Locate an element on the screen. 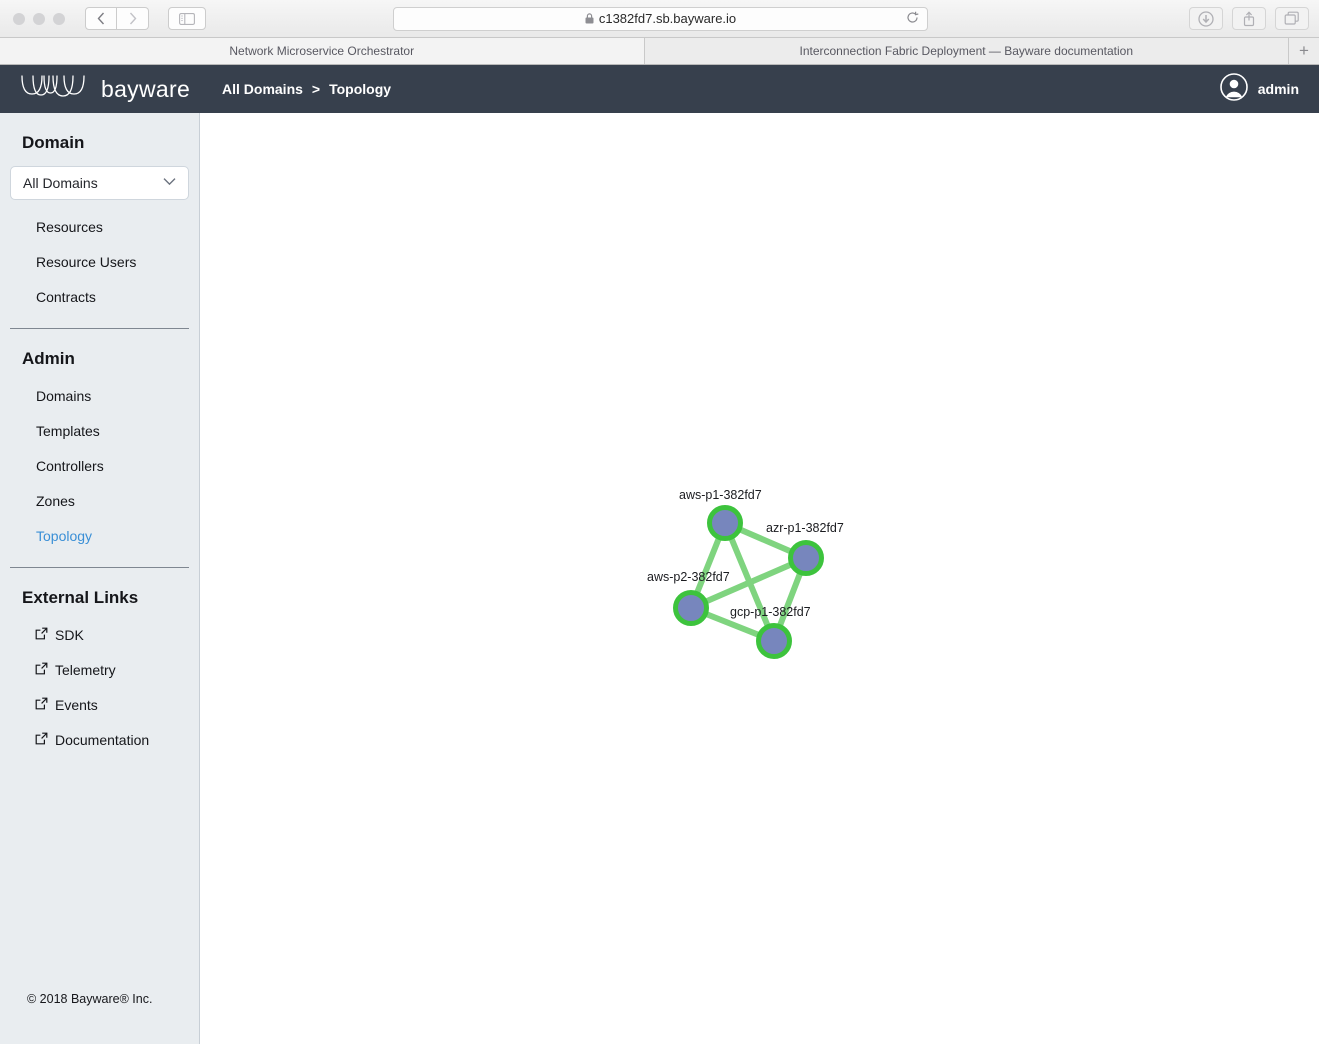 The image size is (1319, 1044). breadcrumb-current: Topology is located at coordinates (360, 89).